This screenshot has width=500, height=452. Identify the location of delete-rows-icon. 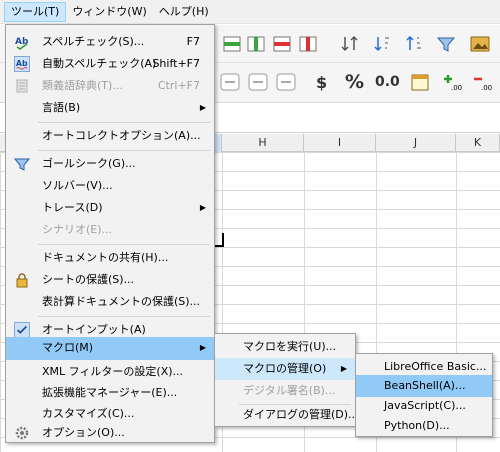
(282, 44).